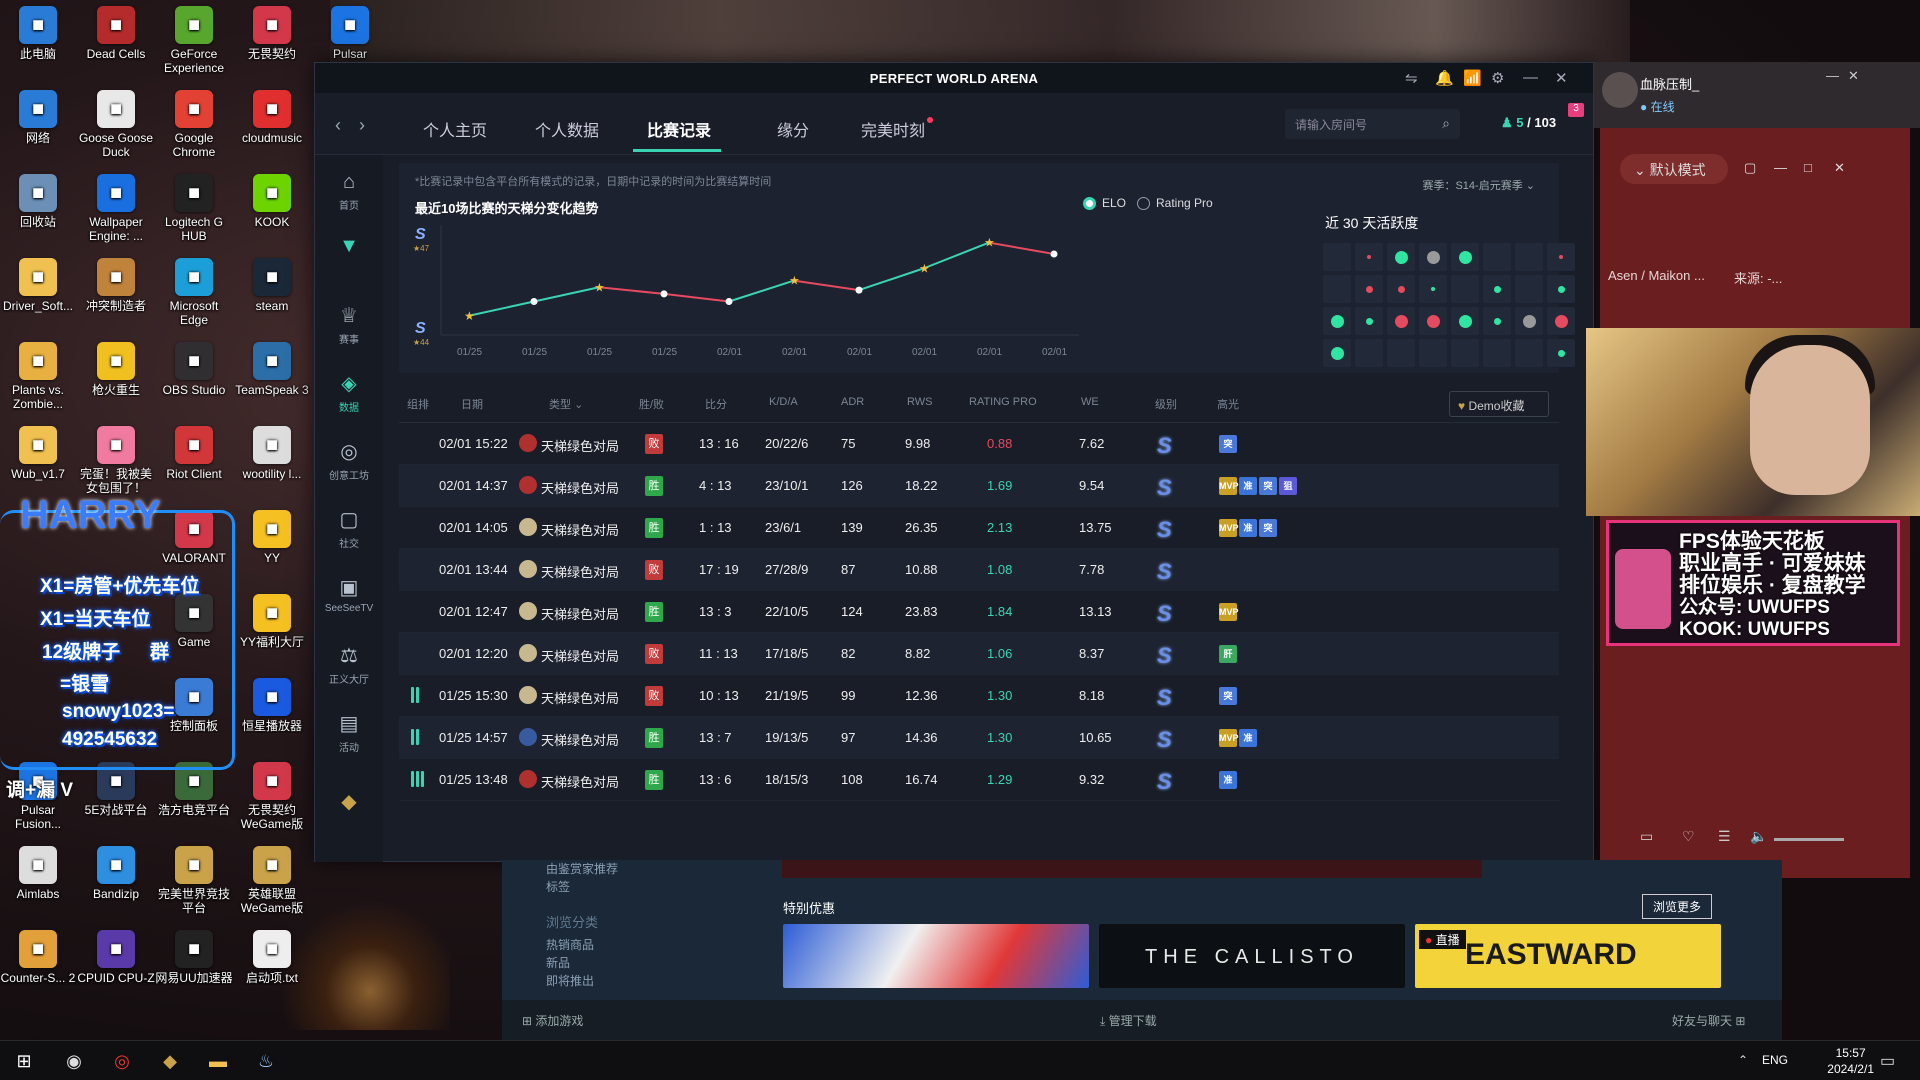  What do you see at coordinates (39, 453) in the screenshot?
I see `desktop-shortcut: ■ Wub_v1.7` at bounding box center [39, 453].